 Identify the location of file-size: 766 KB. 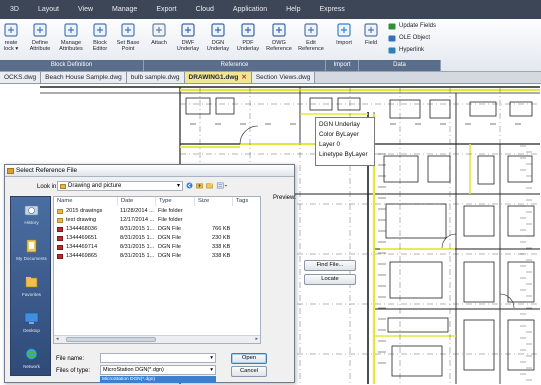
(221, 229).